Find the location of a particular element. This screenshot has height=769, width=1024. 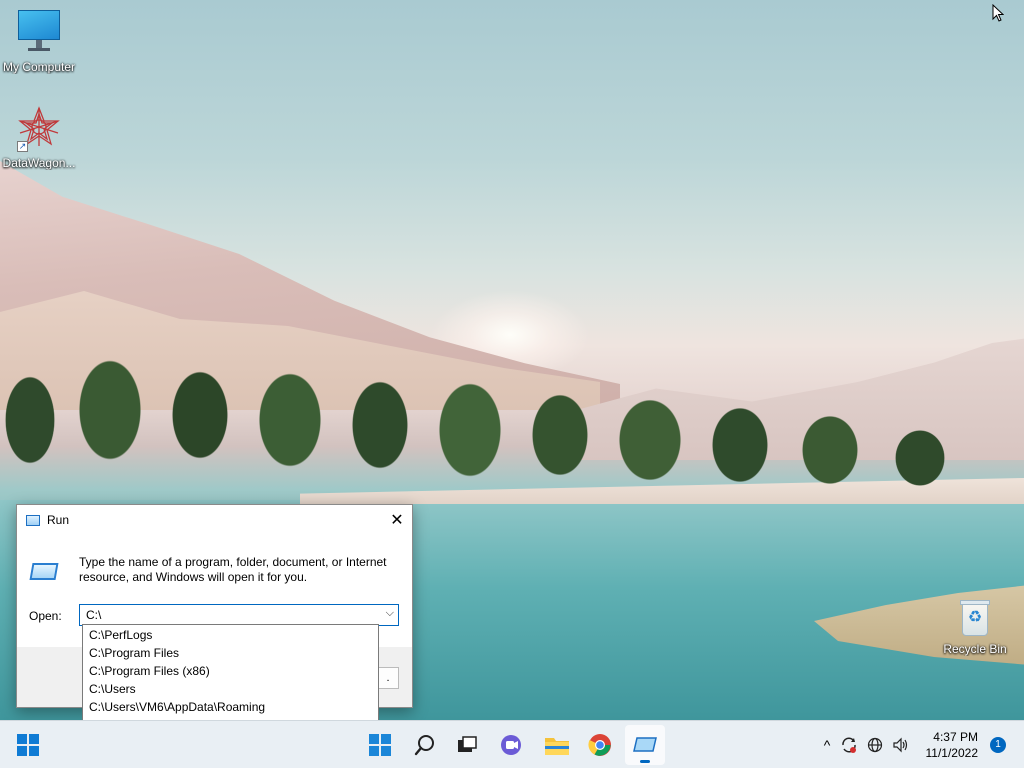

run-program-icon is located at coordinates (44, 572).